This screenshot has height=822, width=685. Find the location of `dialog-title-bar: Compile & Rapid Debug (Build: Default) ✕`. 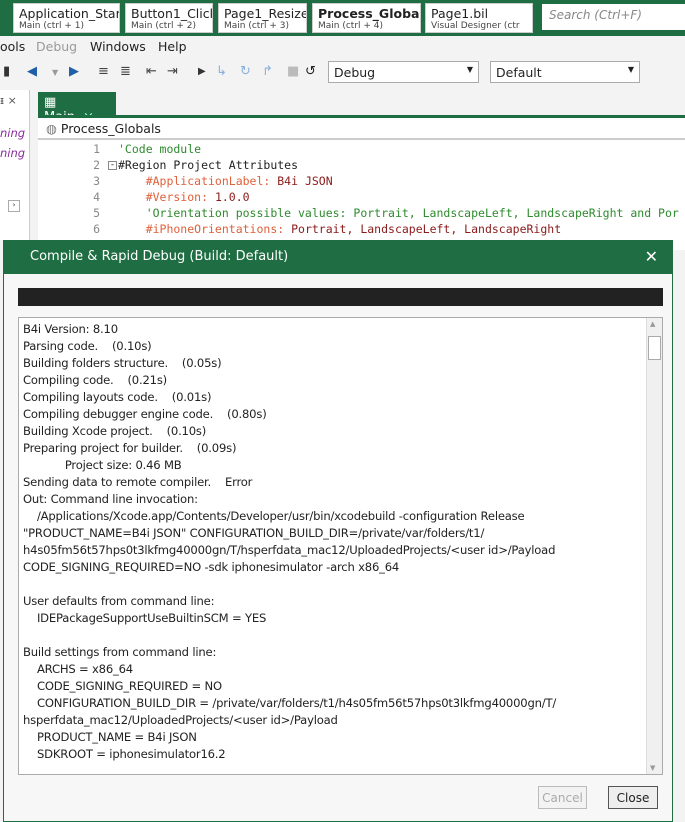

dialog-title-bar: Compile & Rapid Debug (Build: Default) ✕ is located at coordinates (338, 257).